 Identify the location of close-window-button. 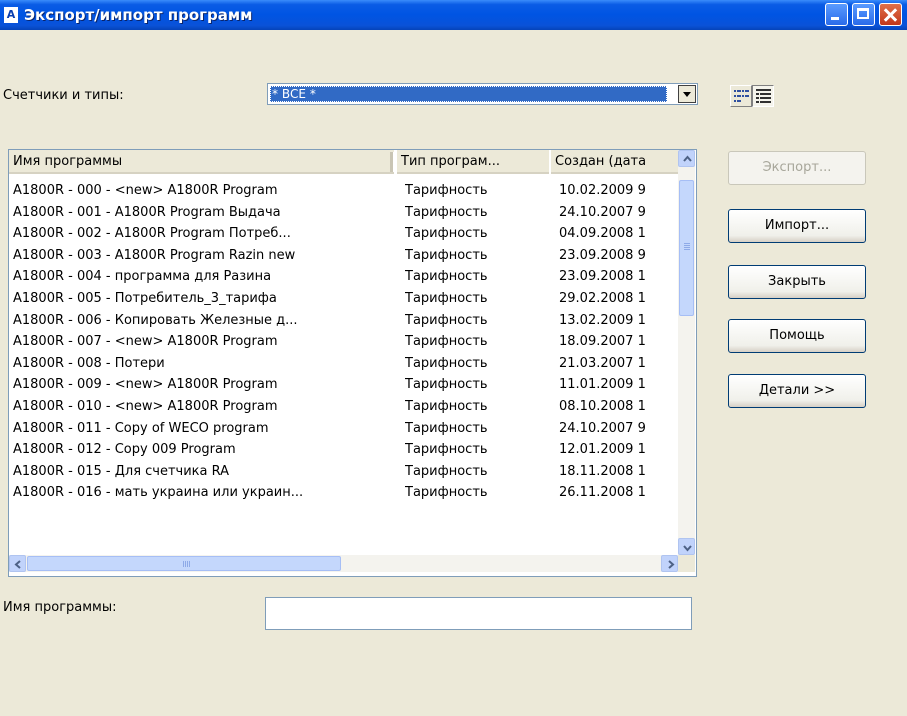
(890, 14).